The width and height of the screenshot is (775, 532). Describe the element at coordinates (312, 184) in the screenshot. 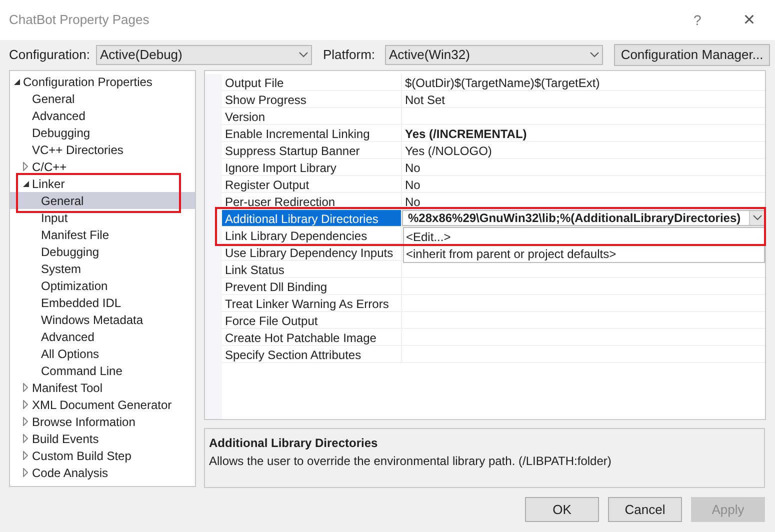

I see `property-name: Register Output` at that location.